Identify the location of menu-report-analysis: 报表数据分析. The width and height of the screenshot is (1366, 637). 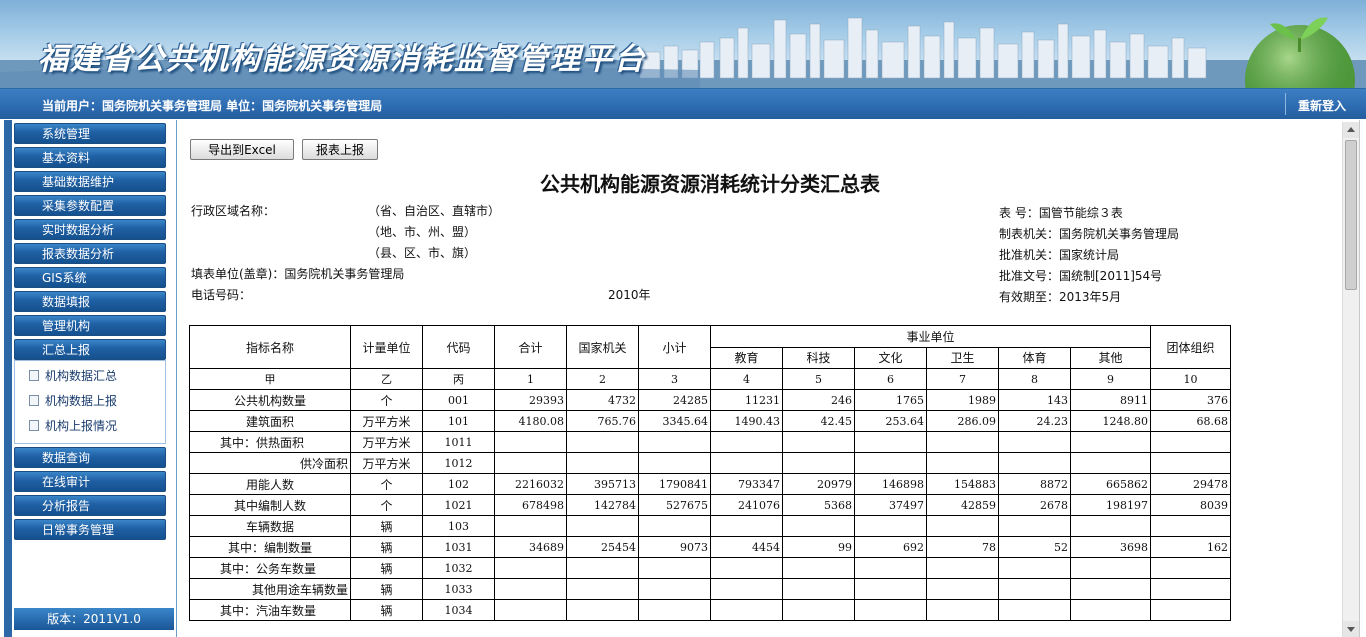
(90, 253).